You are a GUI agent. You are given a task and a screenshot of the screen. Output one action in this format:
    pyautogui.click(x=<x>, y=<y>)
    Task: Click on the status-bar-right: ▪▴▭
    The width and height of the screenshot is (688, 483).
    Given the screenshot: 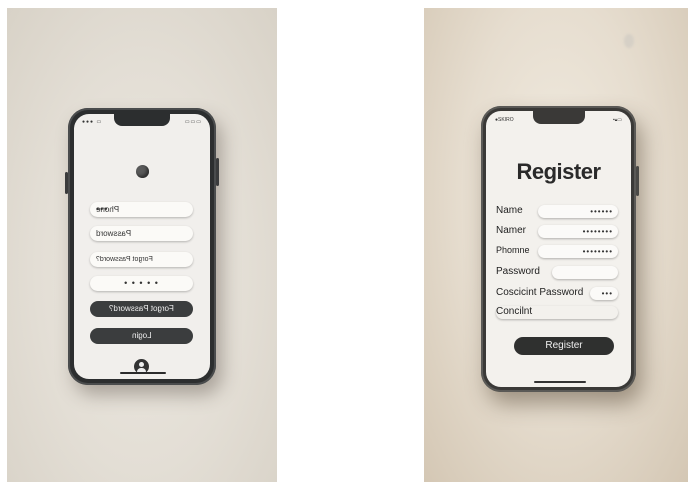 What is the action you would take?
    pyautogui.click(x=617, y=120)
    